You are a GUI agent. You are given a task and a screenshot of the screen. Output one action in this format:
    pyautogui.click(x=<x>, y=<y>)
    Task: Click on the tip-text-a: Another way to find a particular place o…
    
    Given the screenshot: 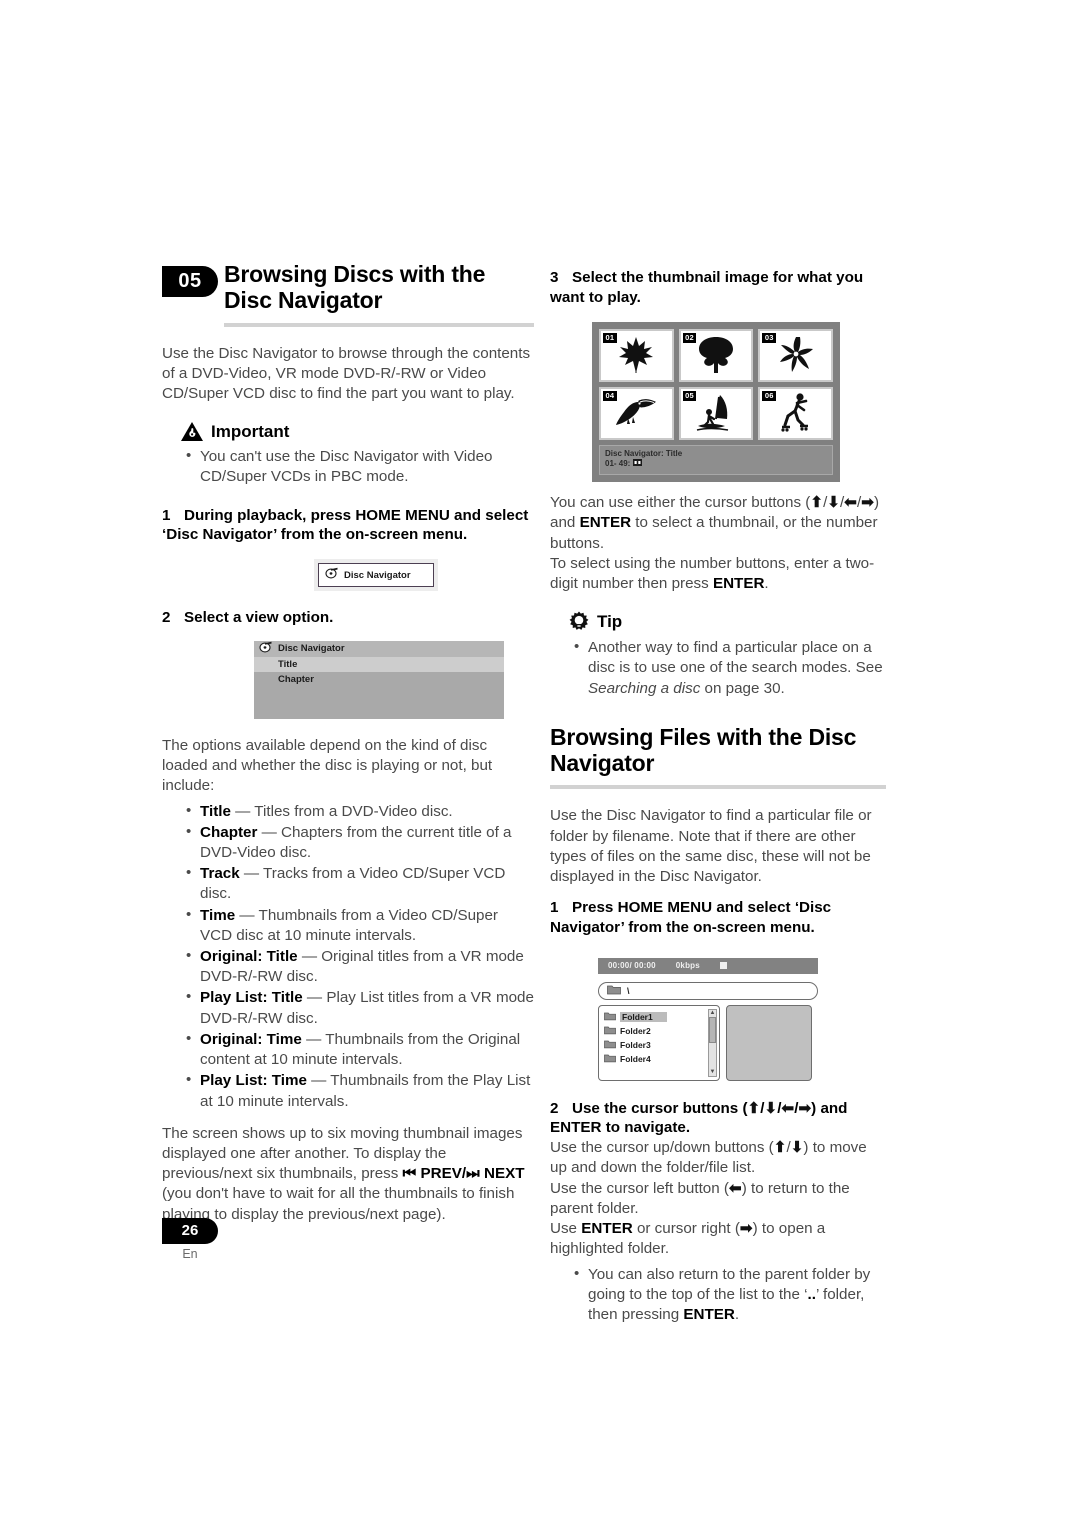 What is the action you would take?
    pyautogui.click(x=735, y=658)
    